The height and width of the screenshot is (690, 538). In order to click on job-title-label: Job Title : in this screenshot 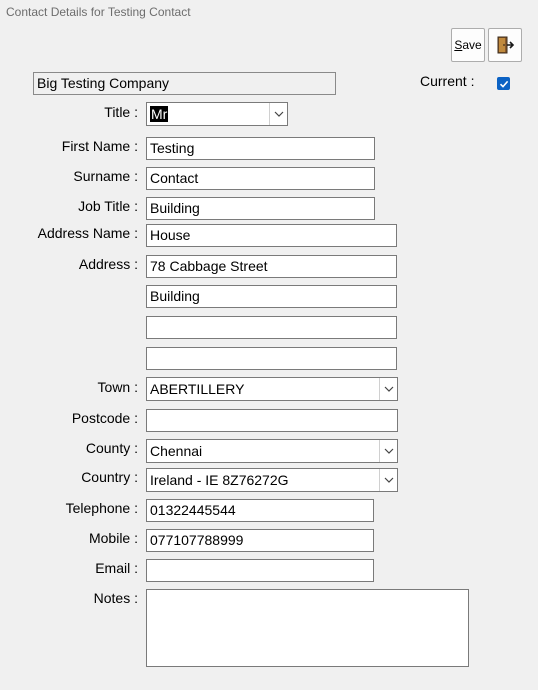, I will do `click(108, 206)`.